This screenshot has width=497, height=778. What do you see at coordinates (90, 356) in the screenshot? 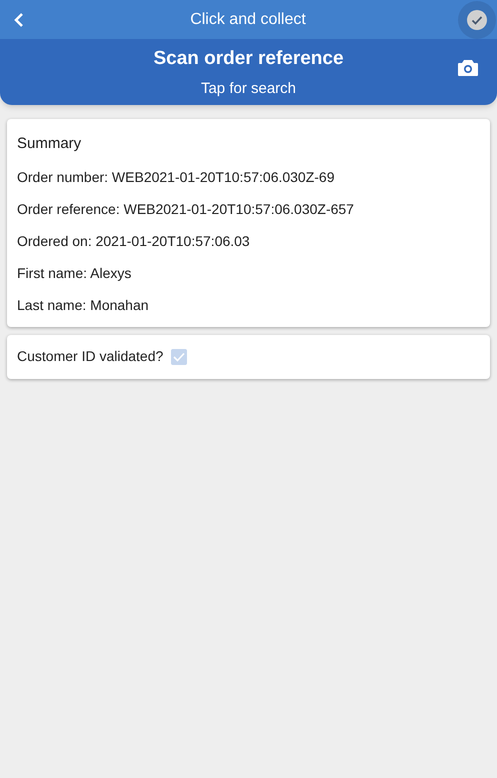
I see `validation-label: Customer ID validated?` at bounding box center [90, 356].